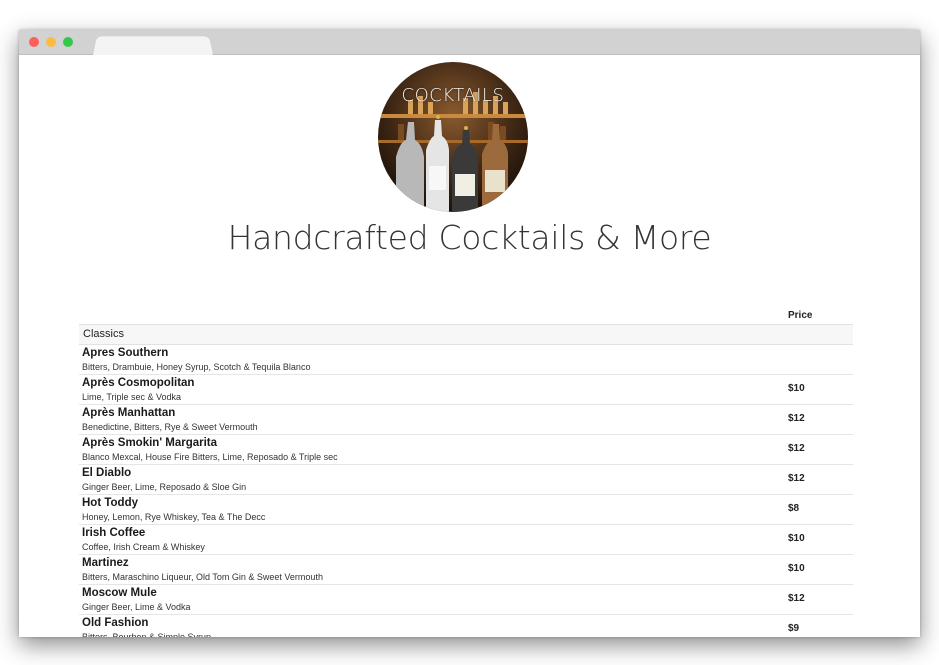 The width and height of the screenshot is (939, 665). I want to click on title-bar, so click(469, 43).